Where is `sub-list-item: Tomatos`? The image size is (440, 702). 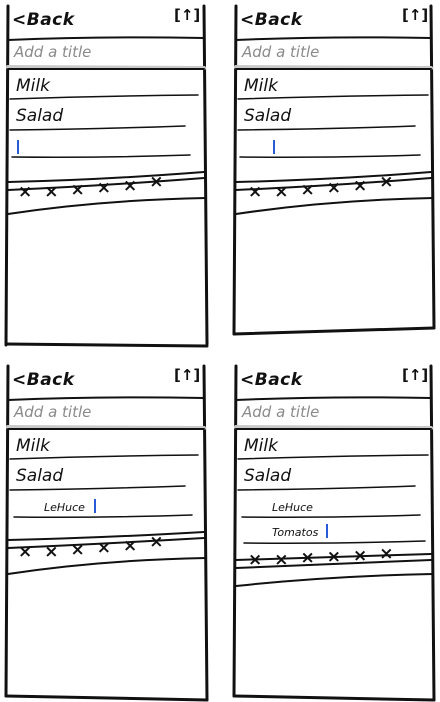
sub-list-item: Tomatos is located at coordinates (295, 532).